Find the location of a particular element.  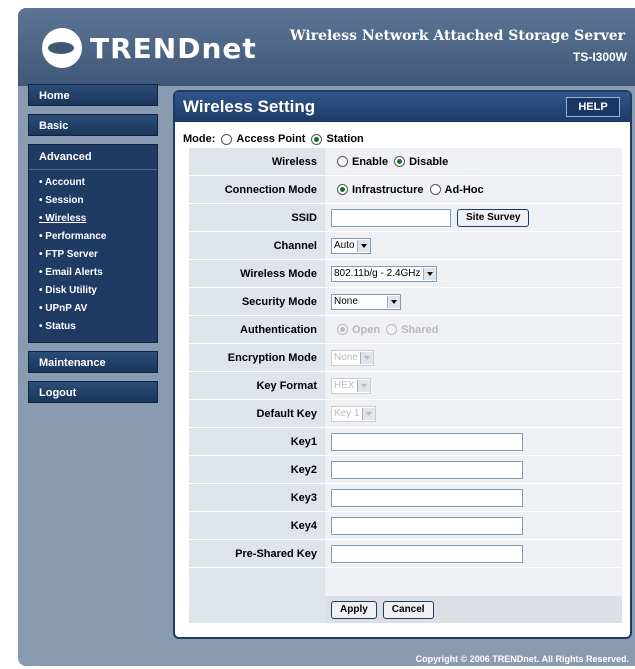

wireless-disable-radio is located at coordinates (400, 161).